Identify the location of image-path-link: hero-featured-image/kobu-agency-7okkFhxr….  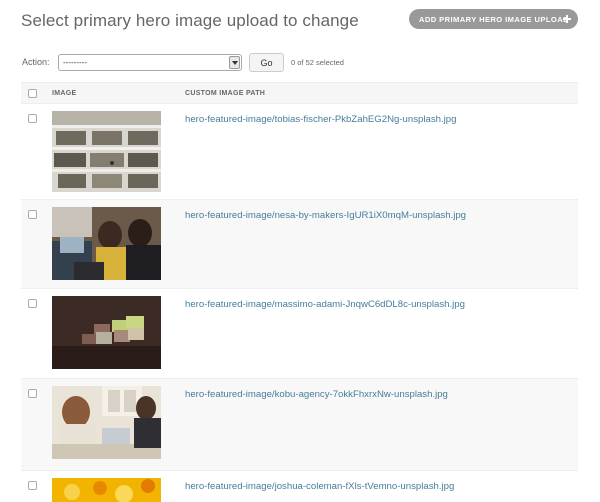
(316, 394).